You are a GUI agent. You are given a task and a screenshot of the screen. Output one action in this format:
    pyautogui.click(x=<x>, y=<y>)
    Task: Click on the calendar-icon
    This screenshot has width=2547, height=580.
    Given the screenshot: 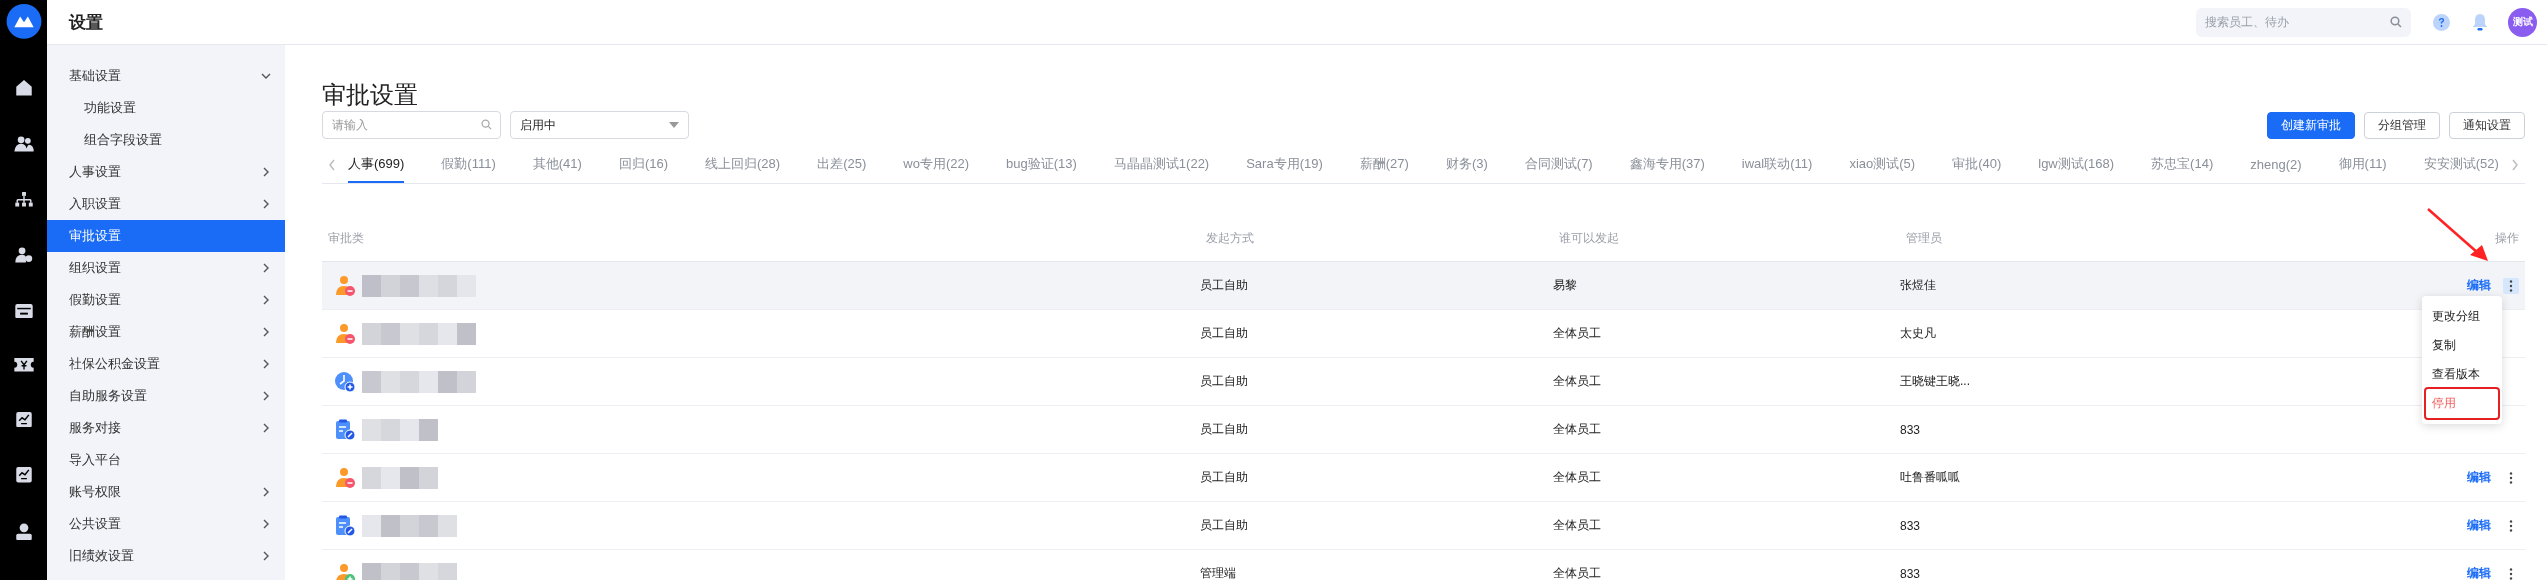 What is the action you would take?
    pyautogui.click(x=23, y=310)
    